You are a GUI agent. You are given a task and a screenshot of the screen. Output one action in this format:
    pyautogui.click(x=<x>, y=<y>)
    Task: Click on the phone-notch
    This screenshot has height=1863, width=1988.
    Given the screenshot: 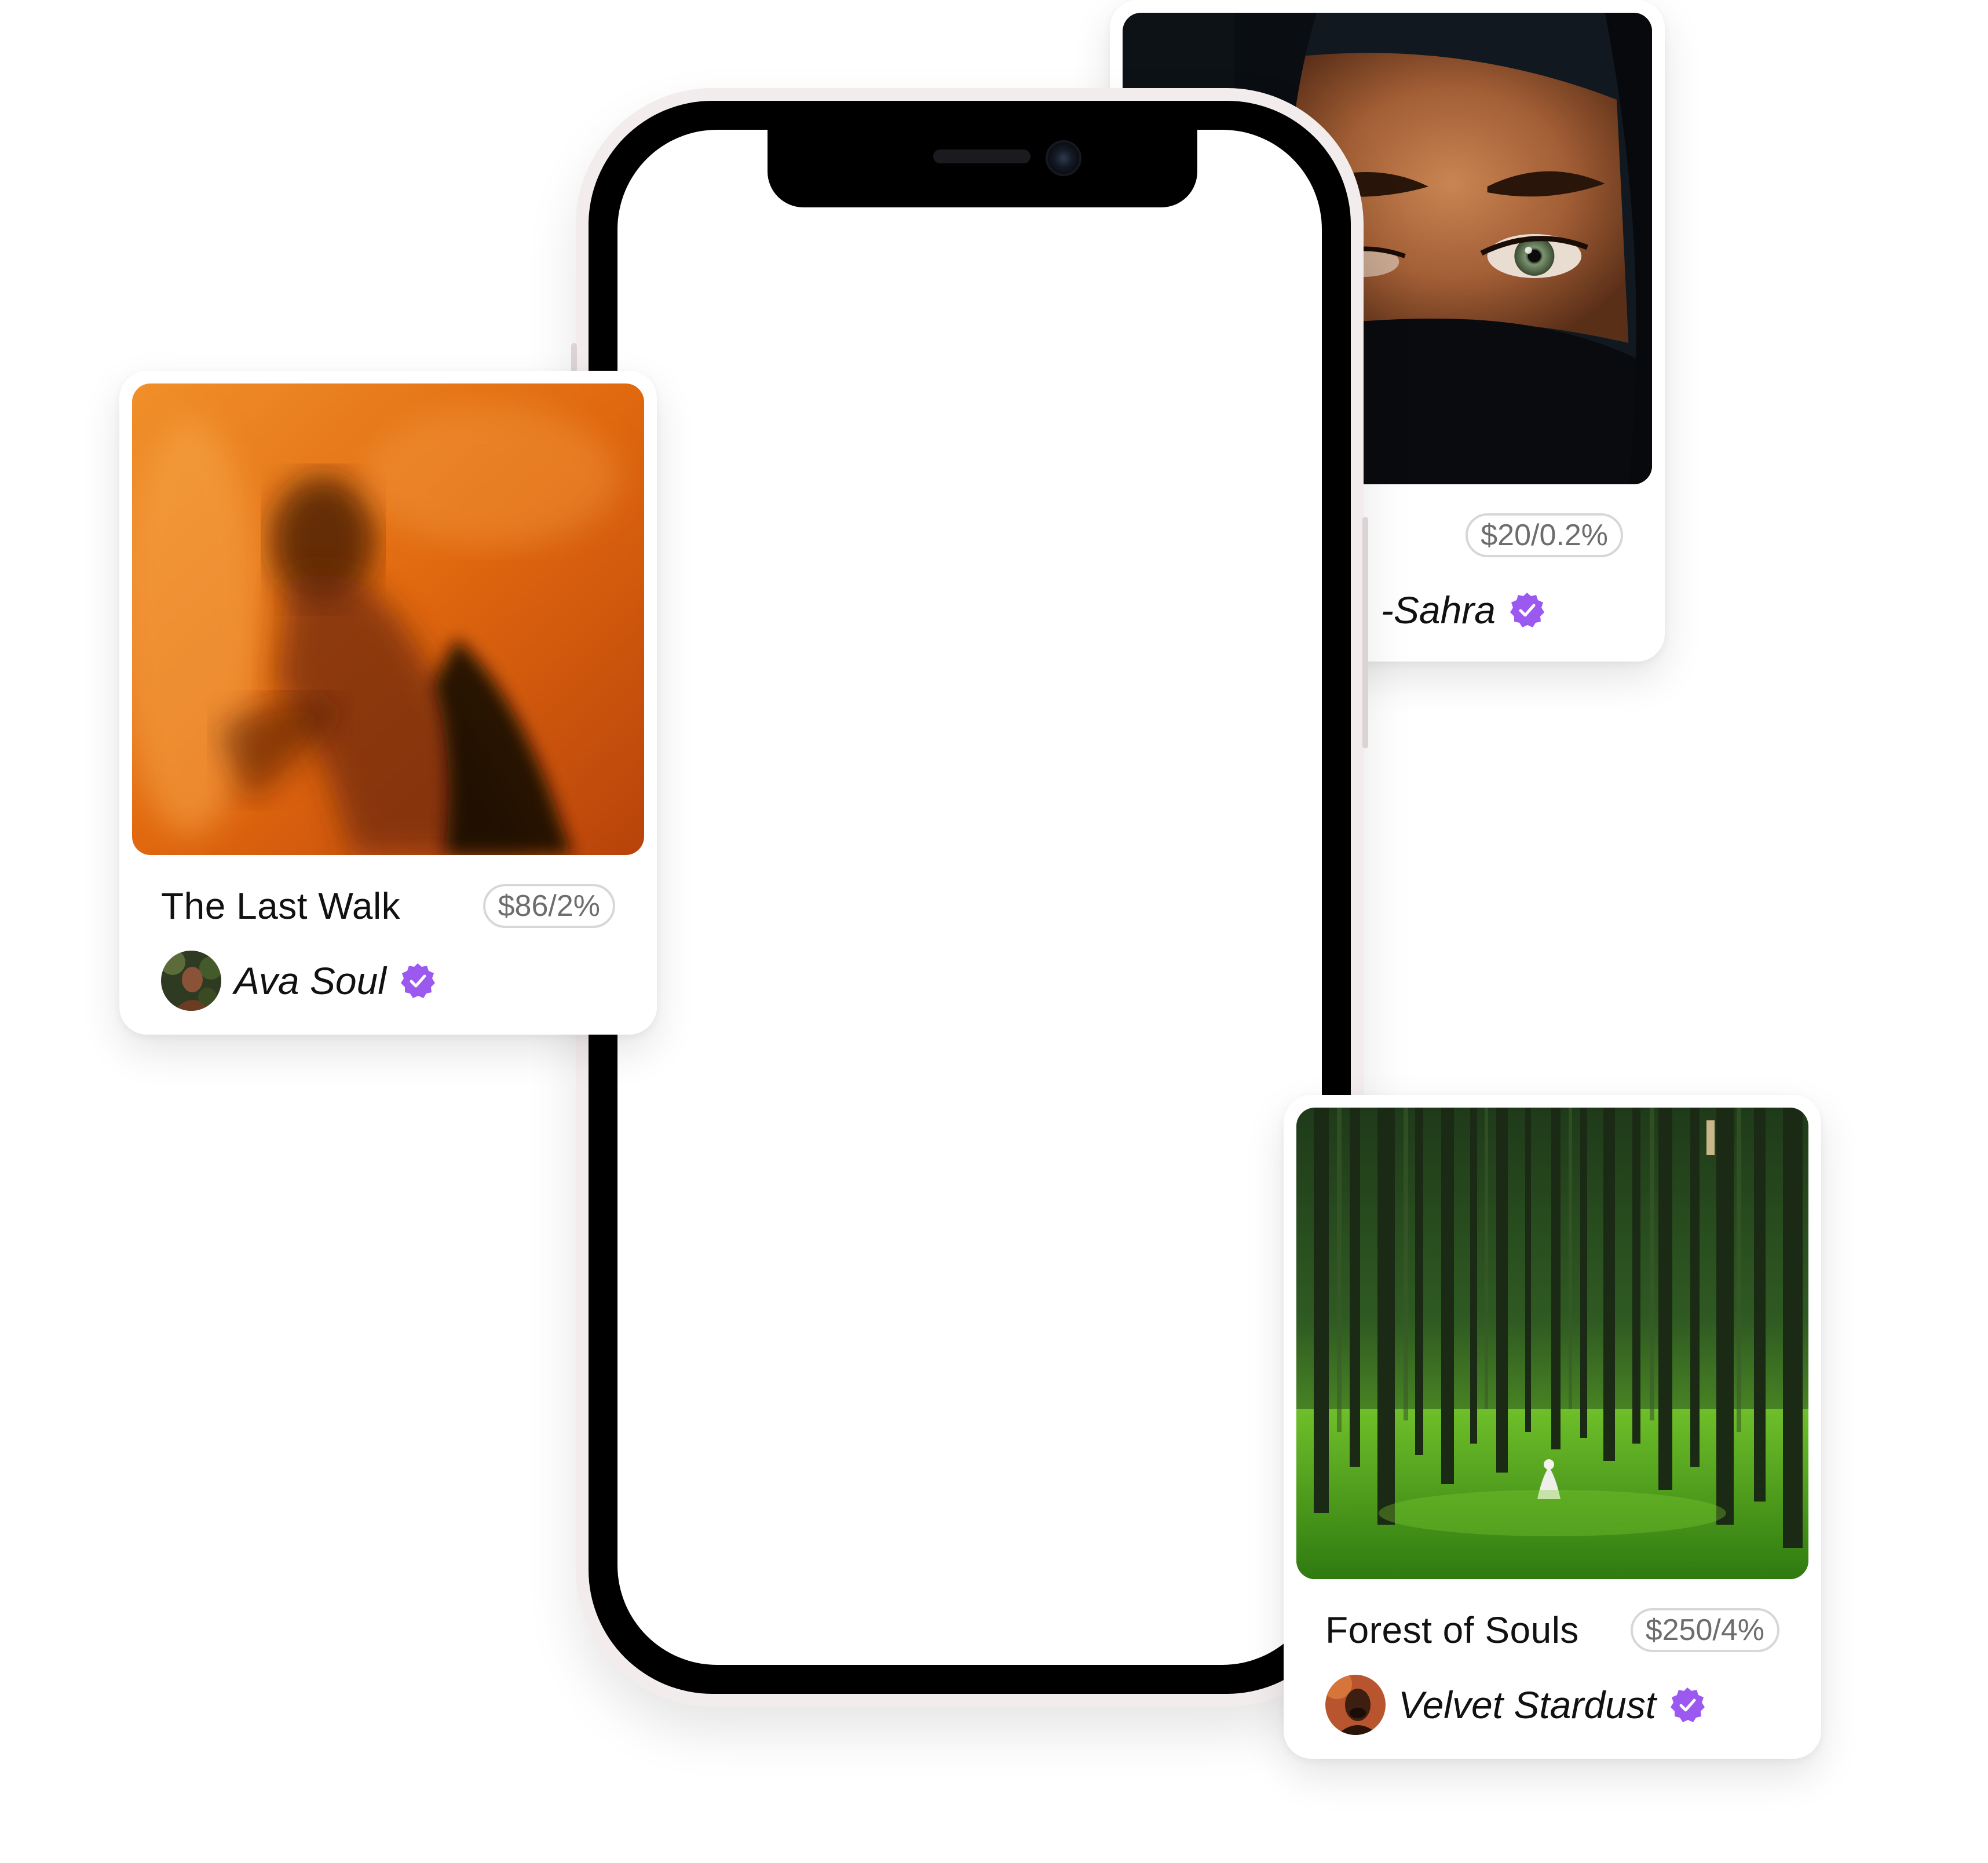 What is the action you would take?
    pyautogui.click(x=982, y=154)
    